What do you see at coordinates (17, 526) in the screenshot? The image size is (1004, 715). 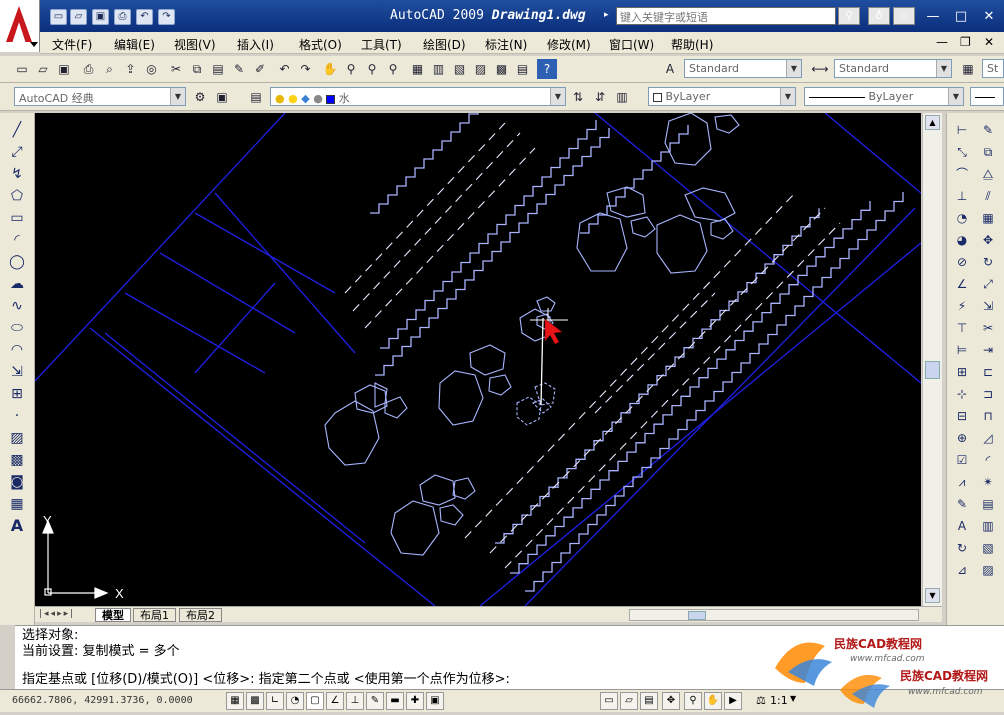 I see `multiline-text-icon: A` at bounding box center [17, 526].